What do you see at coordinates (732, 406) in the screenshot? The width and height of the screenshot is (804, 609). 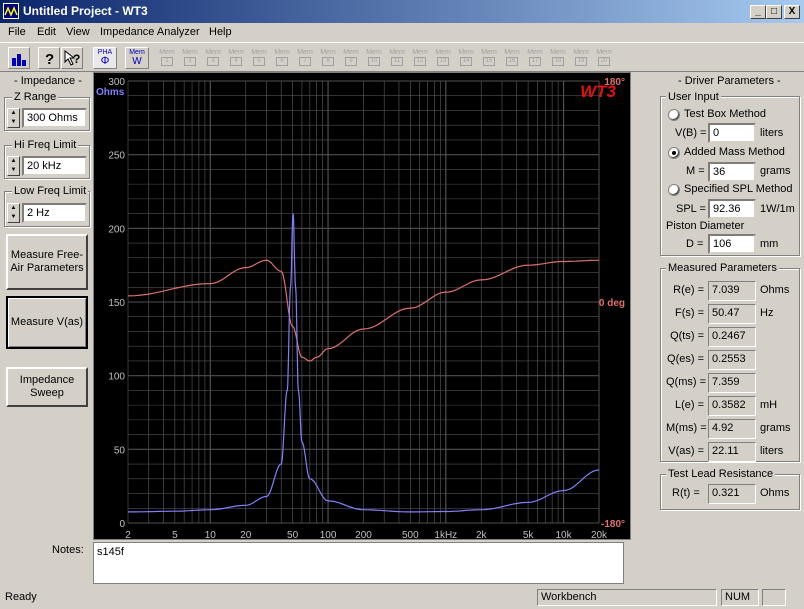 I see `measured-param-value: 0.3582` at bounding box center [732, 406].